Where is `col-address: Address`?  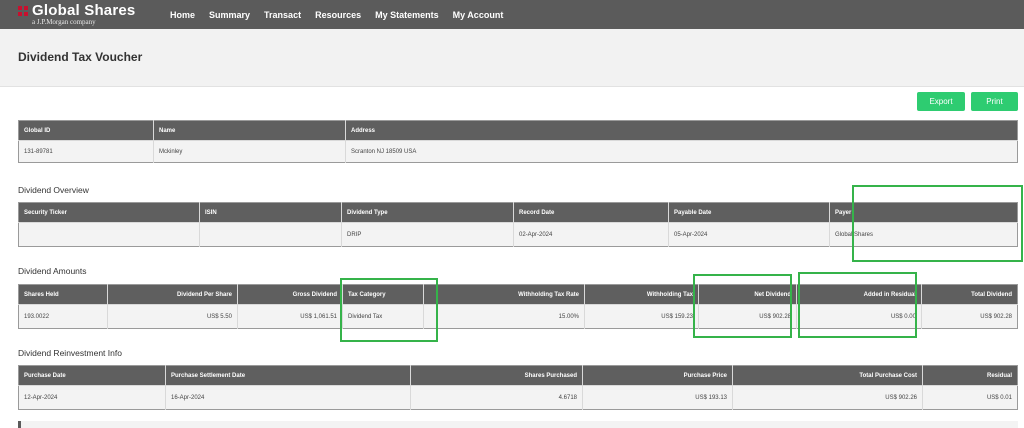 col-address: Address is located at coordinates (681, 130).